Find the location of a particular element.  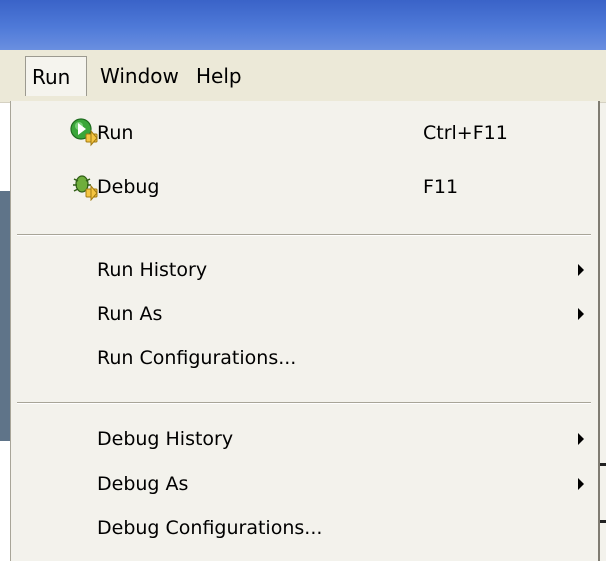

menu-item-label: Debug History is located at coordinates (165, 439).